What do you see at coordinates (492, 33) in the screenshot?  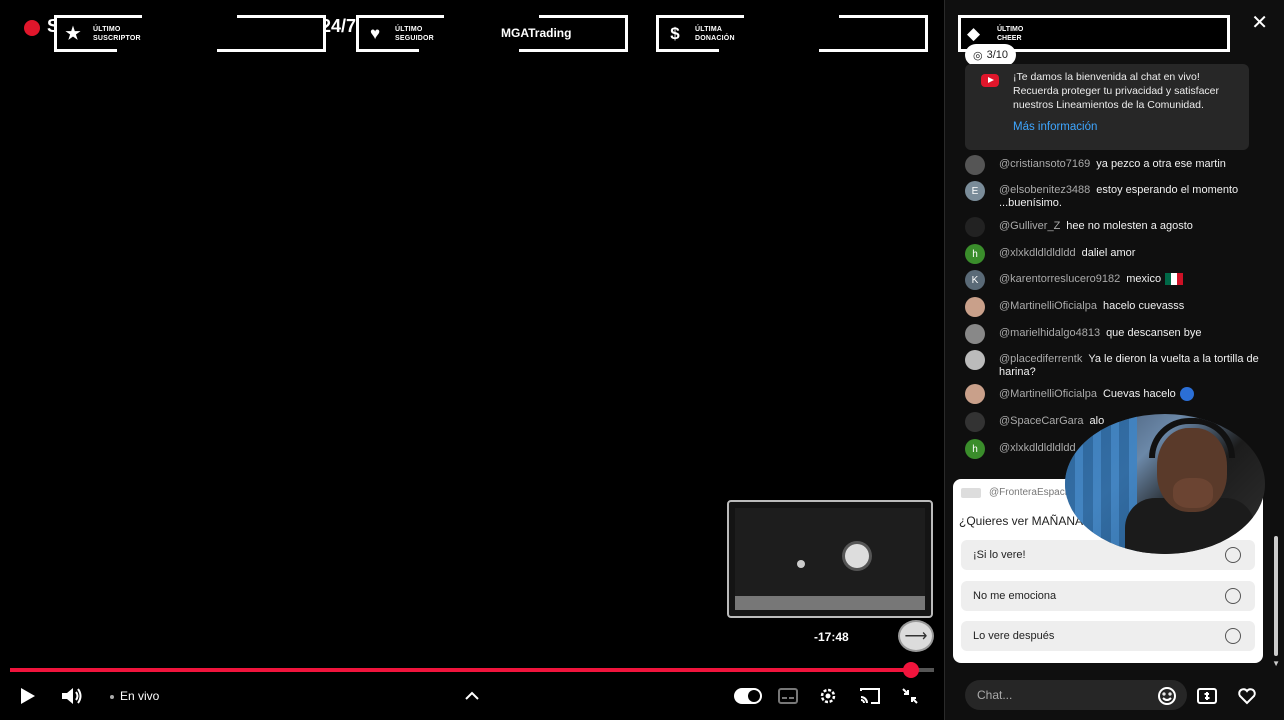 I see `alert-last-follower: ♥ ÚLTIMO SEGUIDOR MGATrading` at bounding box center [492, 33].